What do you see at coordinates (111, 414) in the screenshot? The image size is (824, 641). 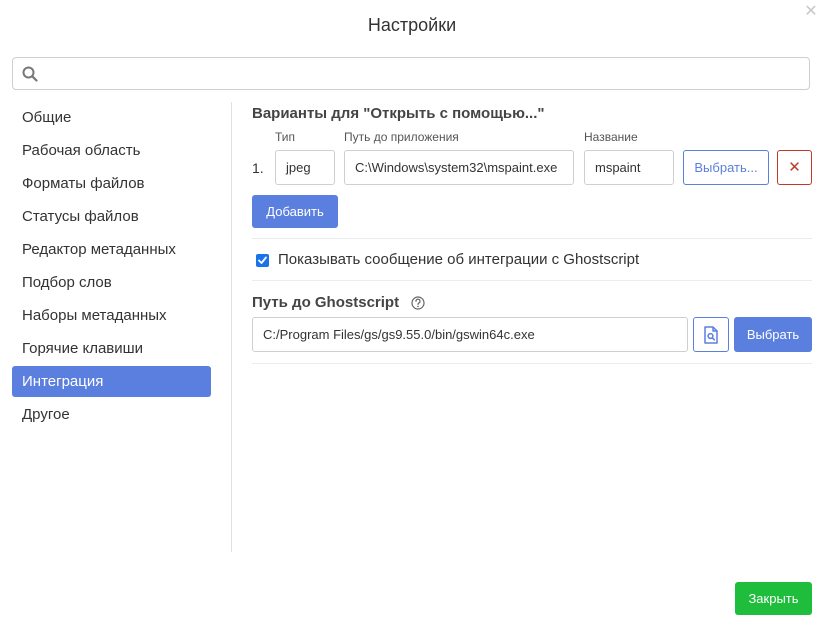 I see `sidebar-item-other: Другое` at bounding box center [111, 414].